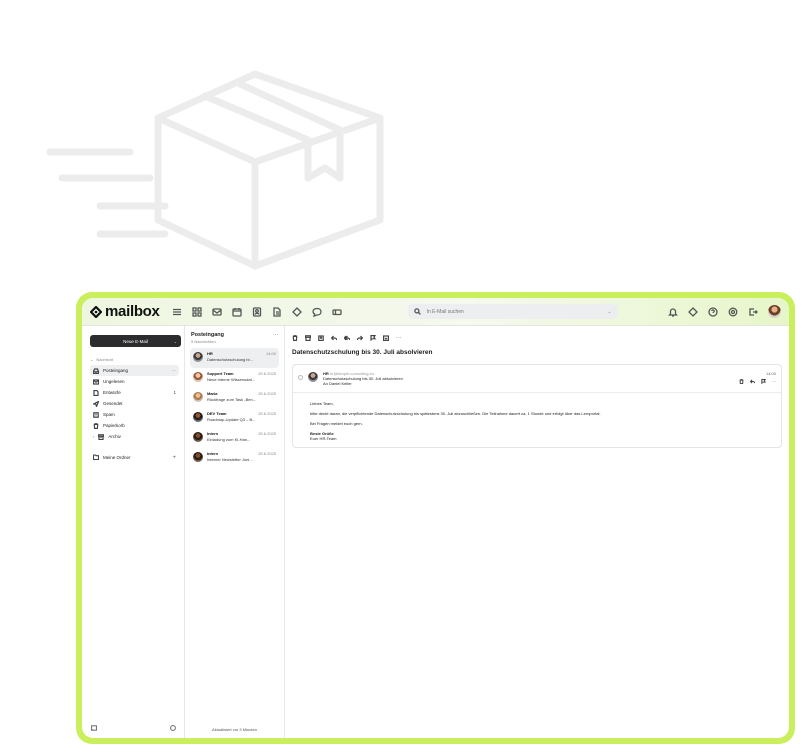  I want to click on chevron-right-icon: ›, so click(93, 436).